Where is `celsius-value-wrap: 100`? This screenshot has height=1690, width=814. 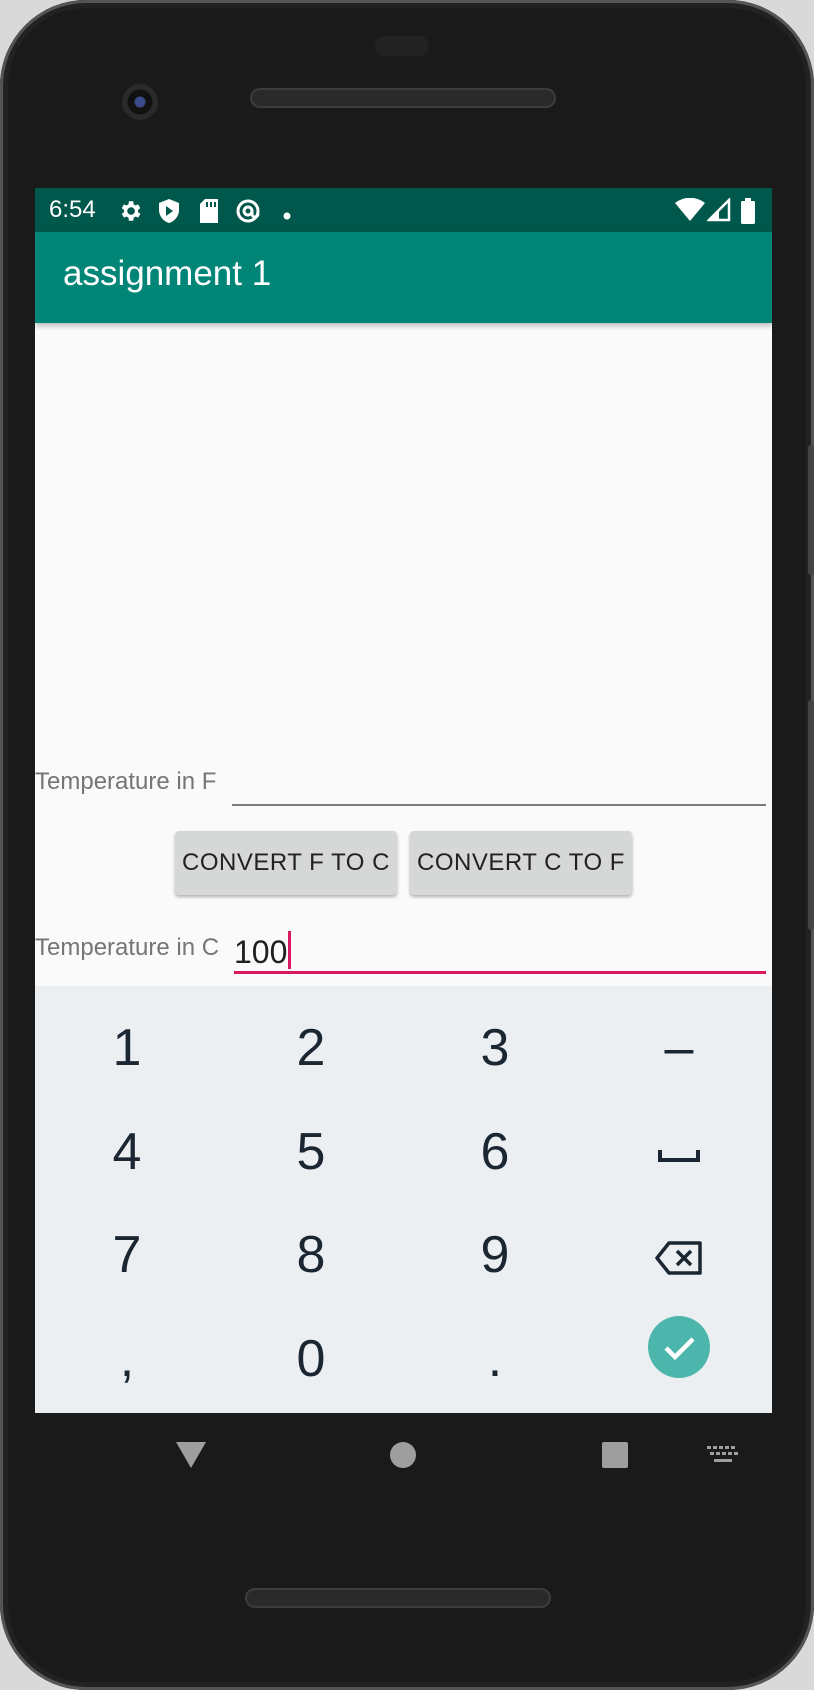 celsius-value-wrap: 100 is located at coordinates (263, 951).